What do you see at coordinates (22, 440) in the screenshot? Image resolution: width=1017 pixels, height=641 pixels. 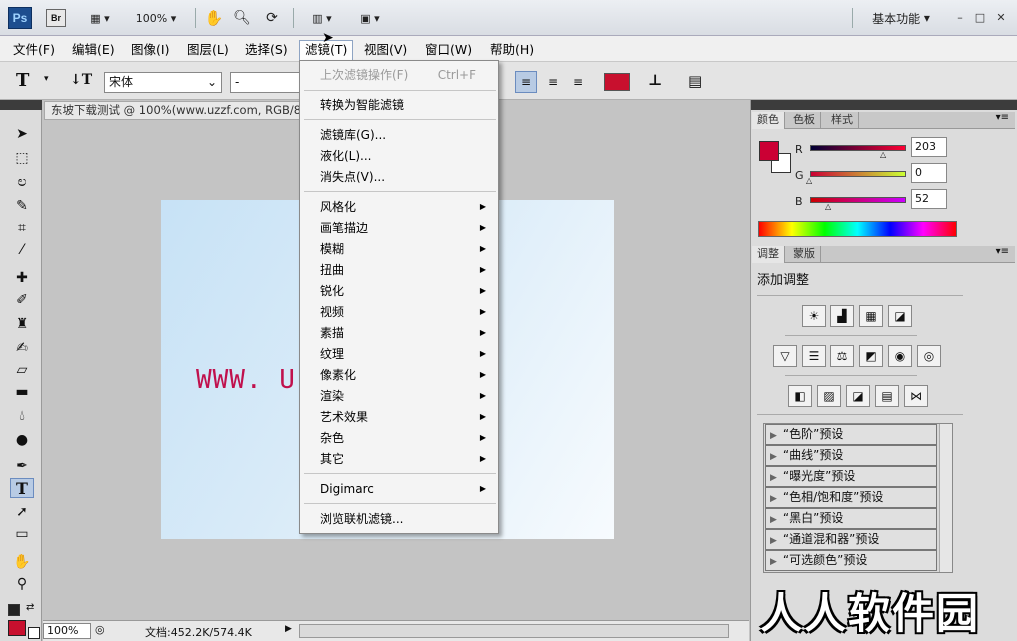 I see `dodge-tool-icon: ●` at bounding box center [22, 440].